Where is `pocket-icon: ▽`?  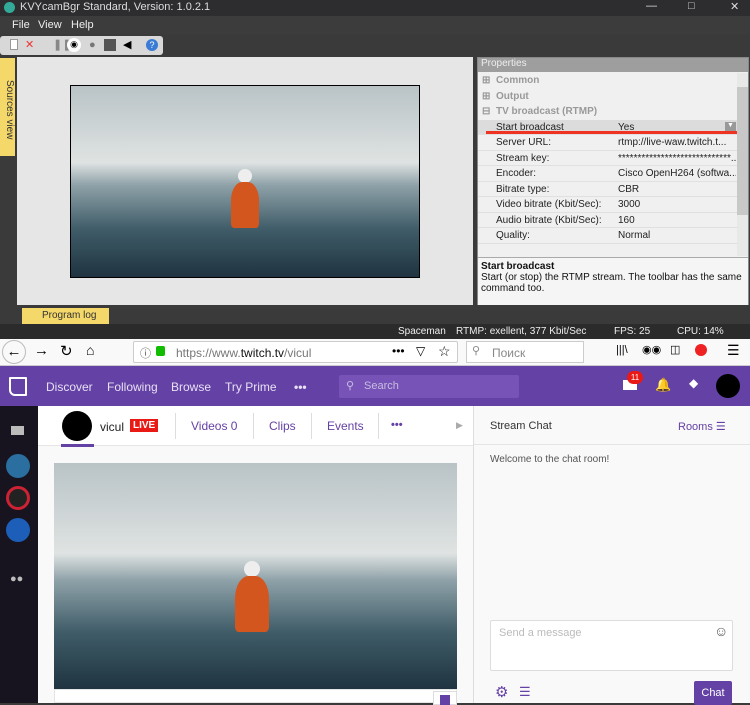
pocket-icon: ▽ is located at coordinates (420, 351).